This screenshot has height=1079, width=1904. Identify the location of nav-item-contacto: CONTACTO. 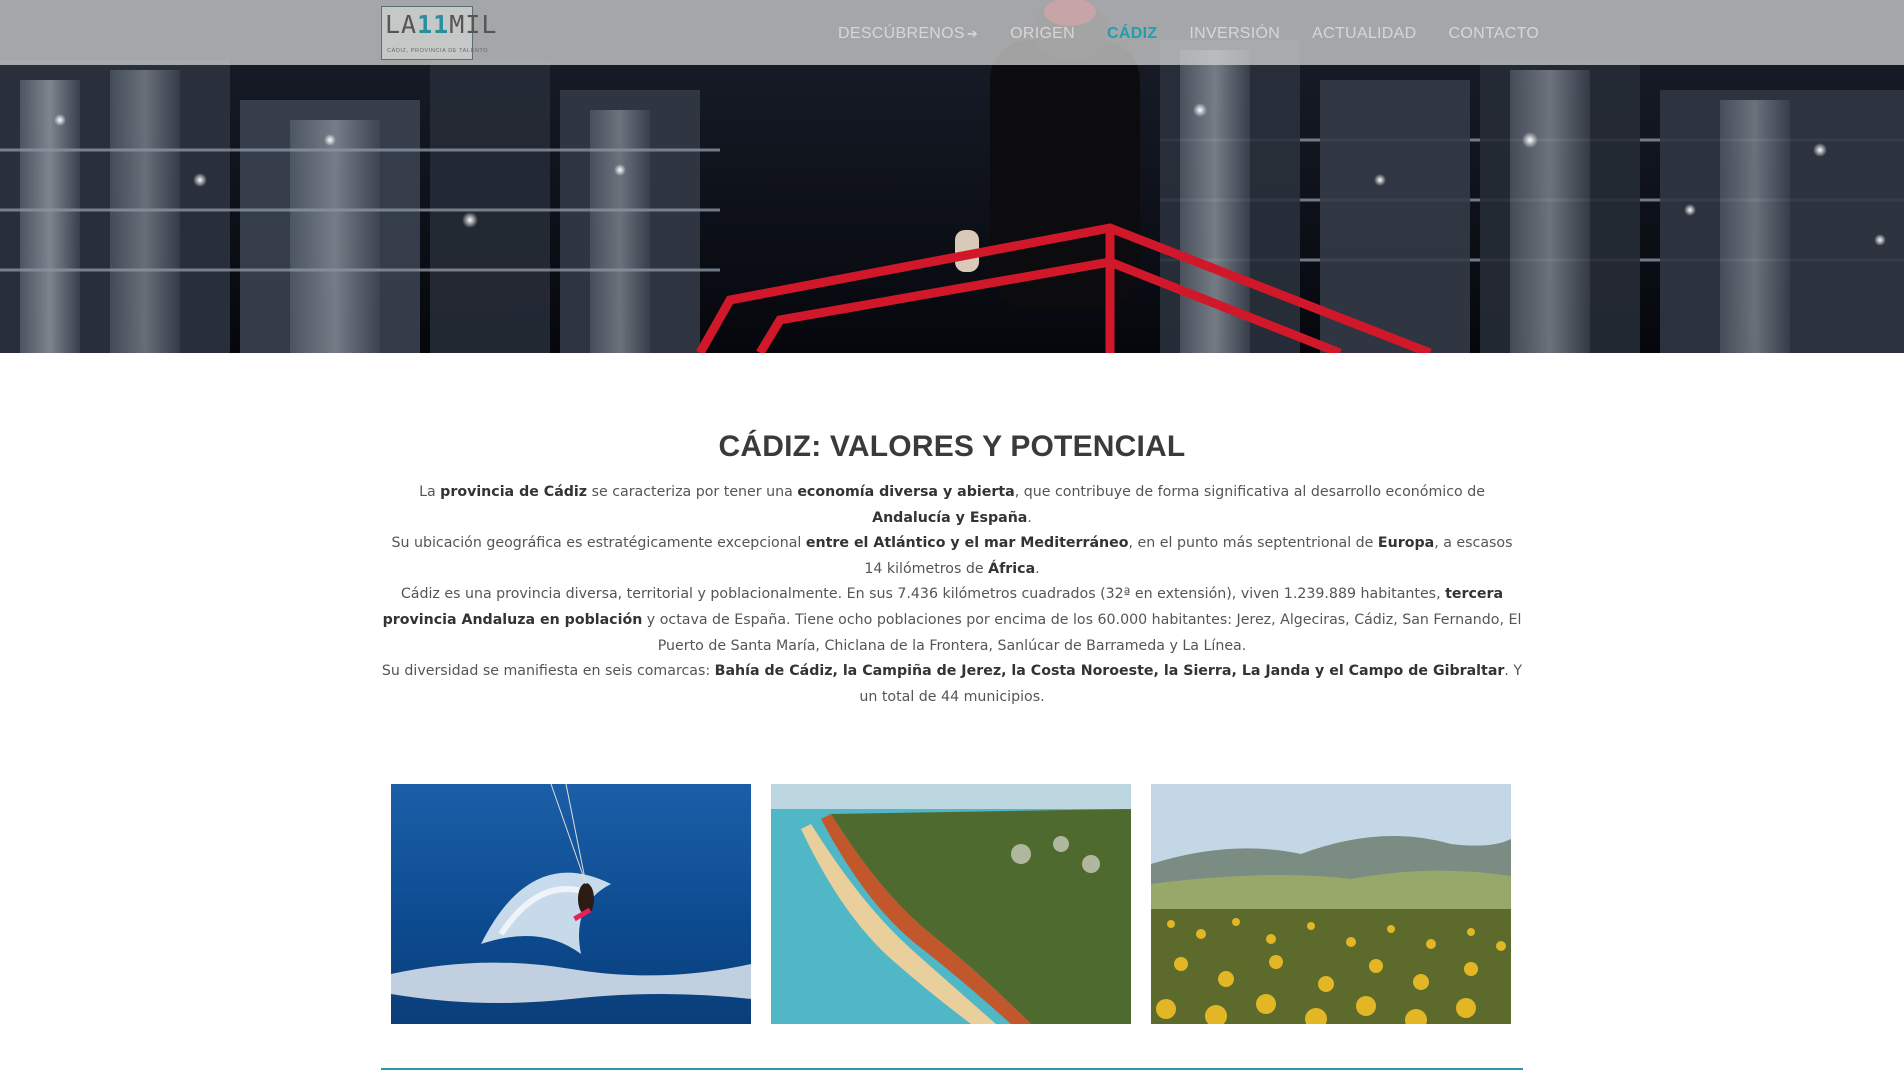
(1493, 34).